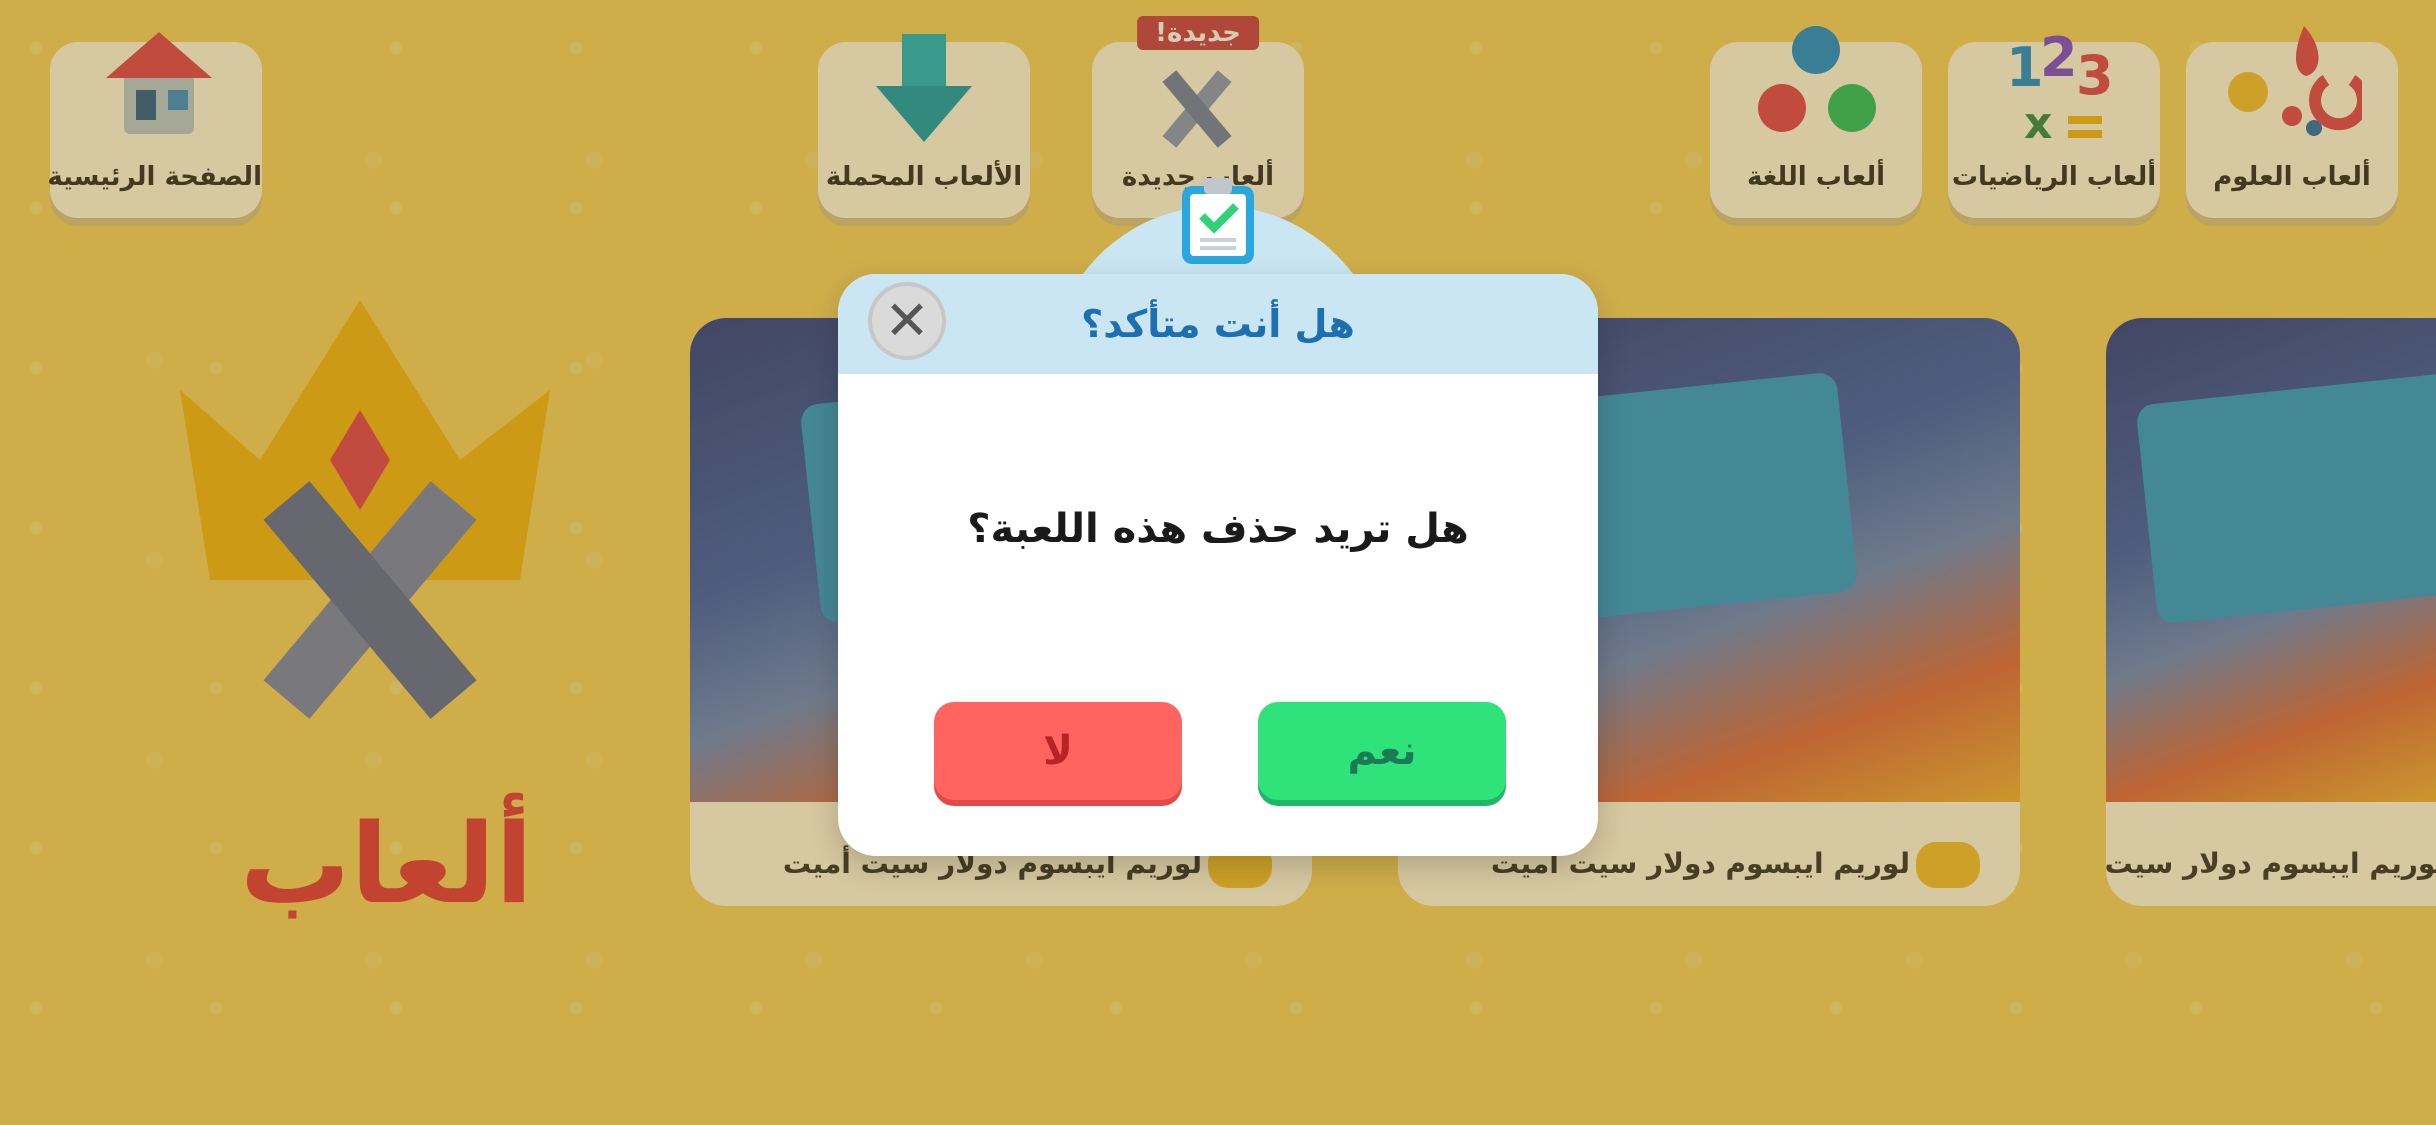 Image resolution: width=2436 pixels, height=1125 pixels. What do you see at coordinates (1382, 751) in the screenshot?
I see `yes-button: نعم` at bounding box center [1382, 751].